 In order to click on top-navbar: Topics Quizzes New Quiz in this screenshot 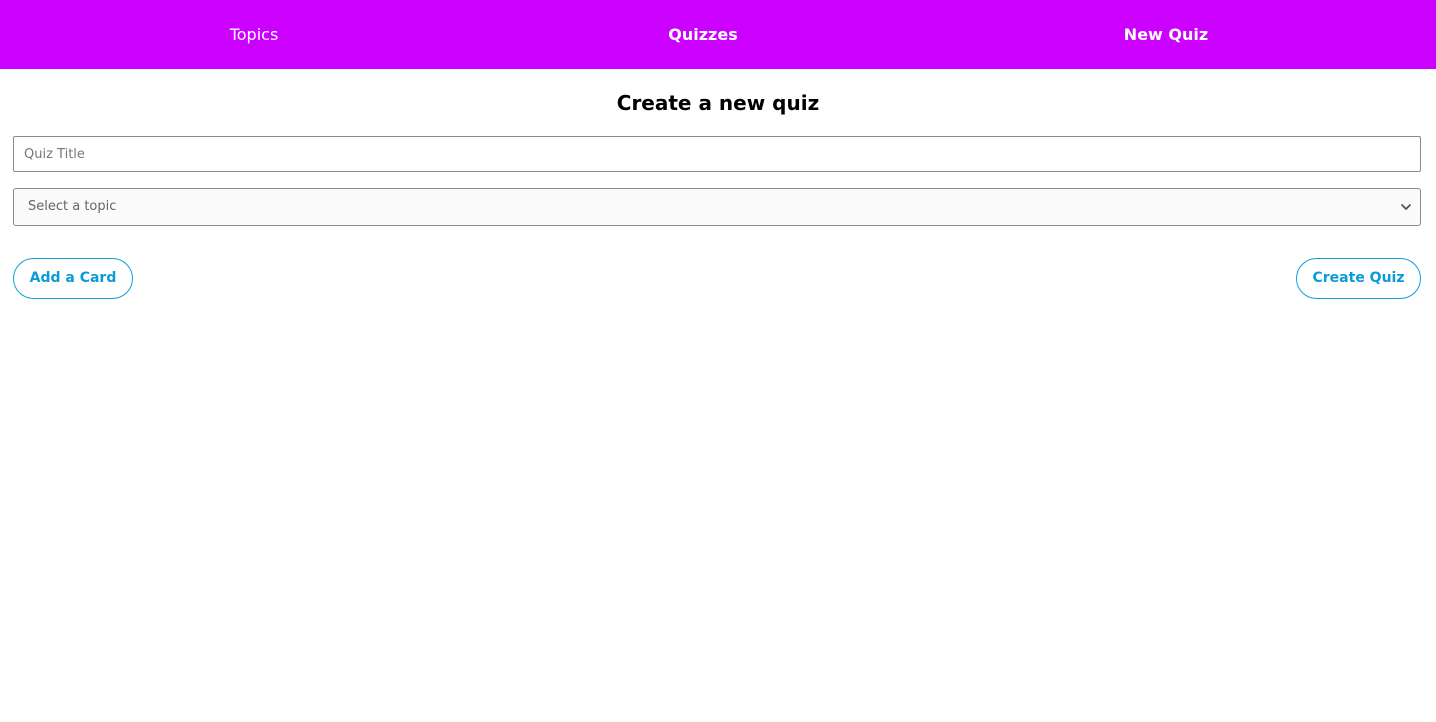, I will do `click(718, 34)`.